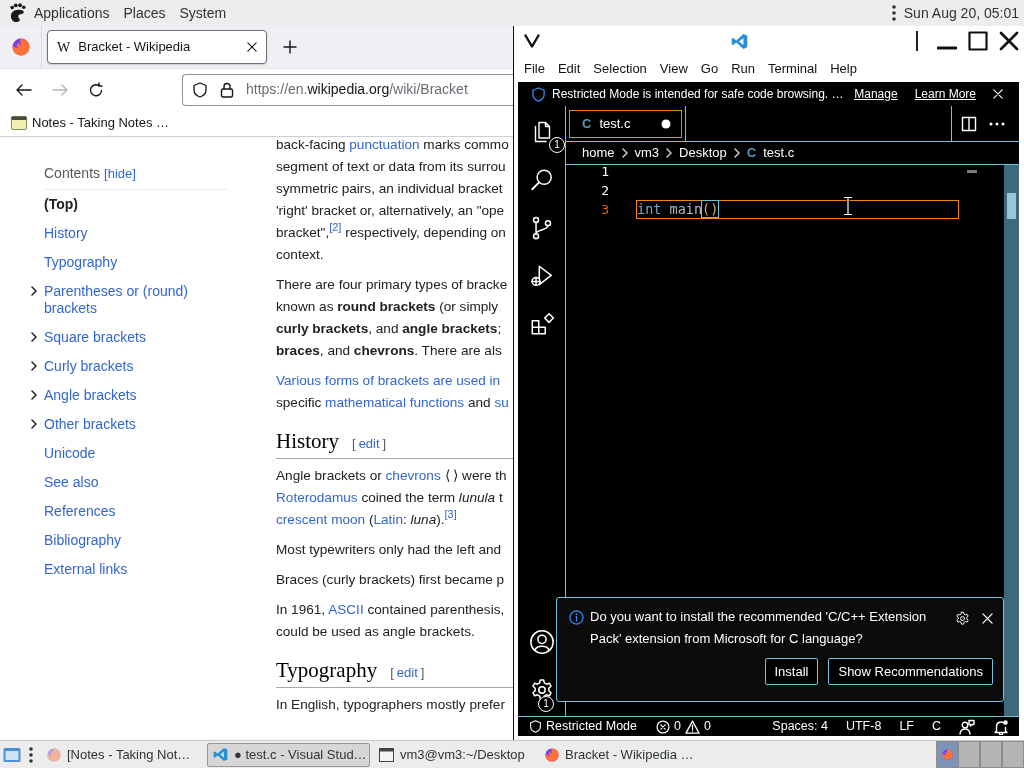 The image size is (1024, 768). What do you see at coordinates (770, 153) in the screenshot?
I see `breadcrumb-item: C test.c` at bounding box center [770, 153].